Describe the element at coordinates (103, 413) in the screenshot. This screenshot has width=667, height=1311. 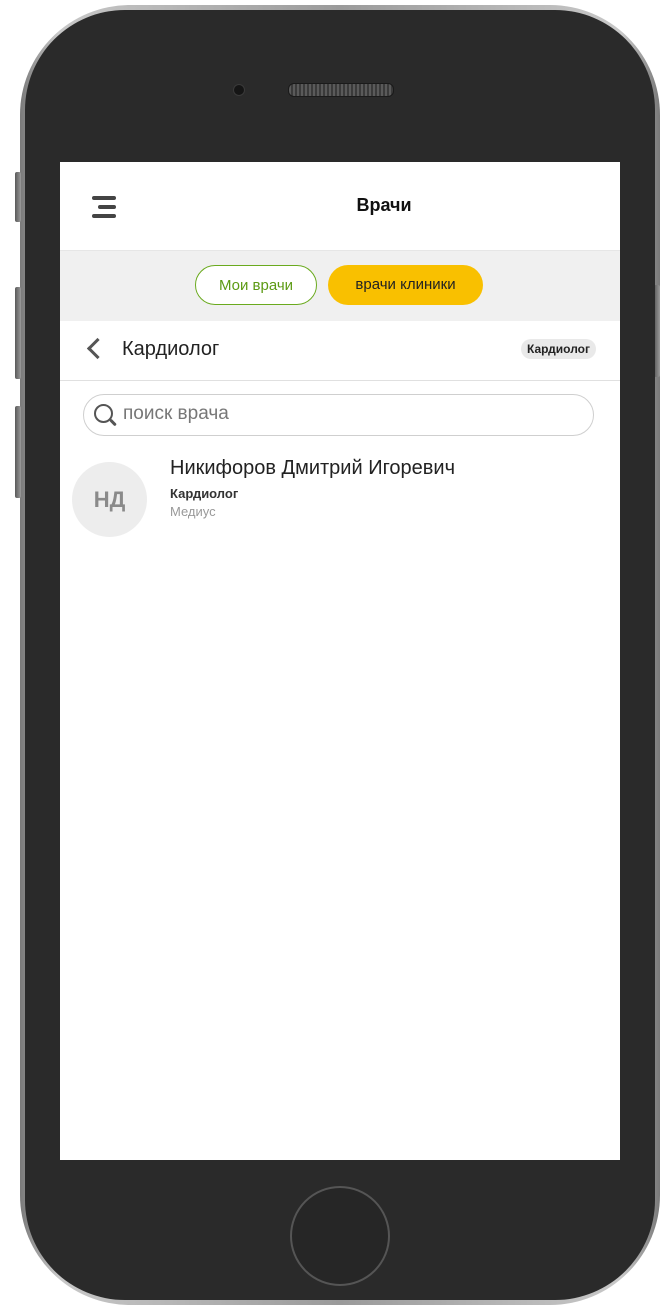
I see `search-icon` at that location.